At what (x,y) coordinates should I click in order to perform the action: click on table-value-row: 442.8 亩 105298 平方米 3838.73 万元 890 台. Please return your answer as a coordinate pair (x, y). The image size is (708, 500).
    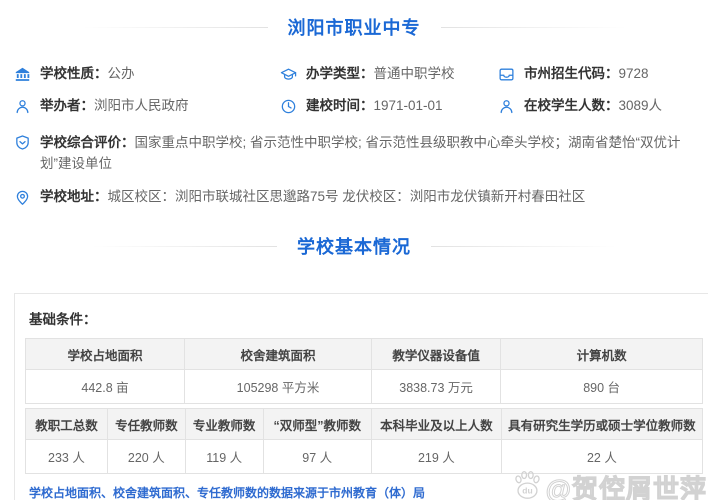
    Looking at the image, I should click on (363, 386).